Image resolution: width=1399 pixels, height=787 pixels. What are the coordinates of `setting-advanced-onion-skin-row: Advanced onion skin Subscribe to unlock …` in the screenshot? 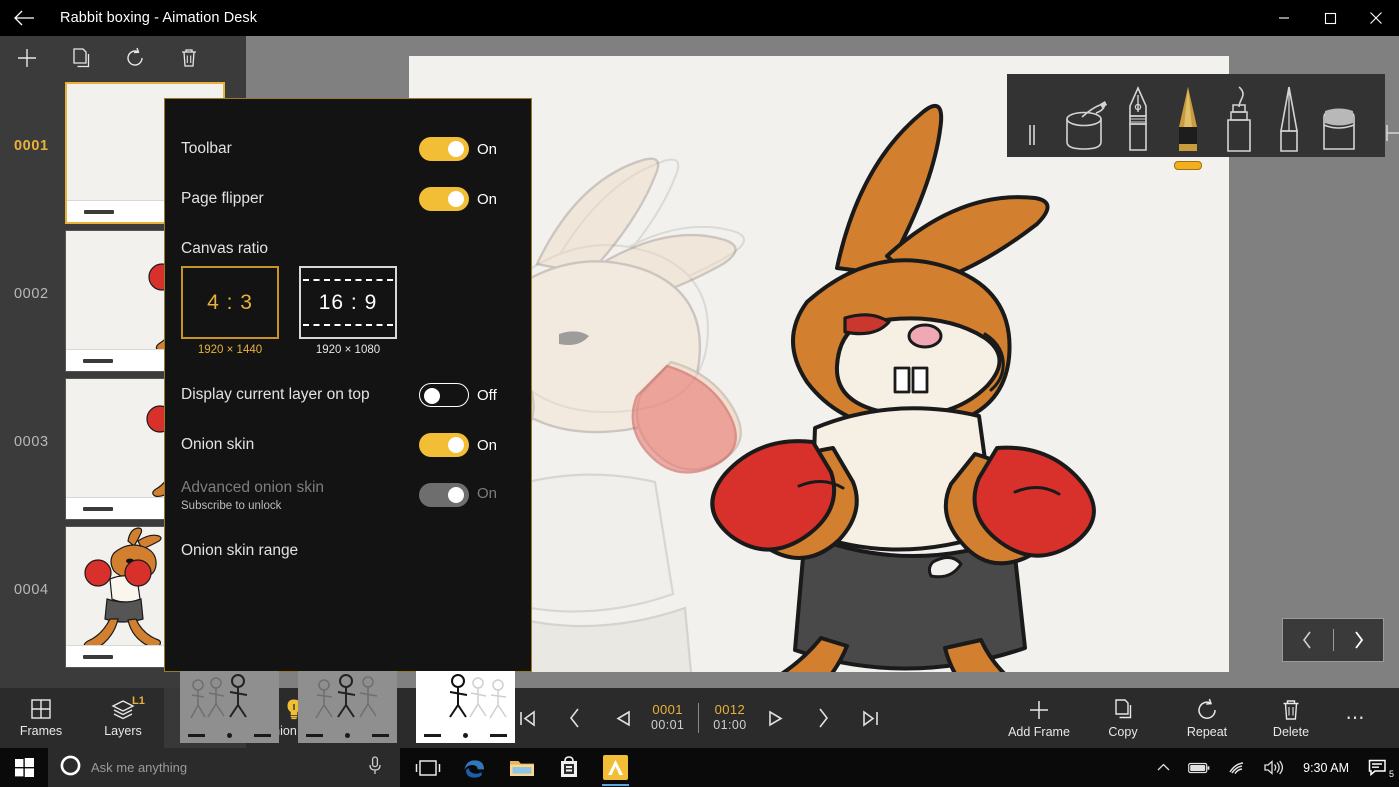 It's located at (349, 496).